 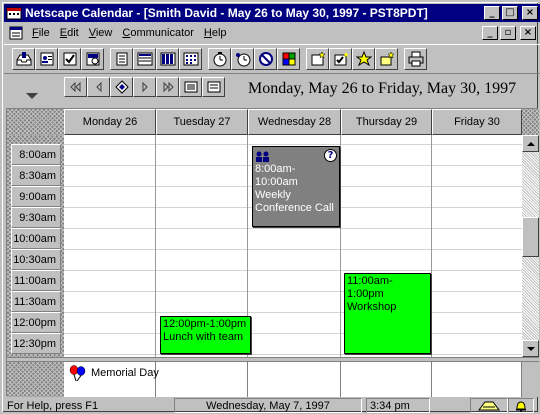 What do you see at coordinates (288, 59) in the screenshot?
I see `color-grid-icon` at bounding box center [288, 59].